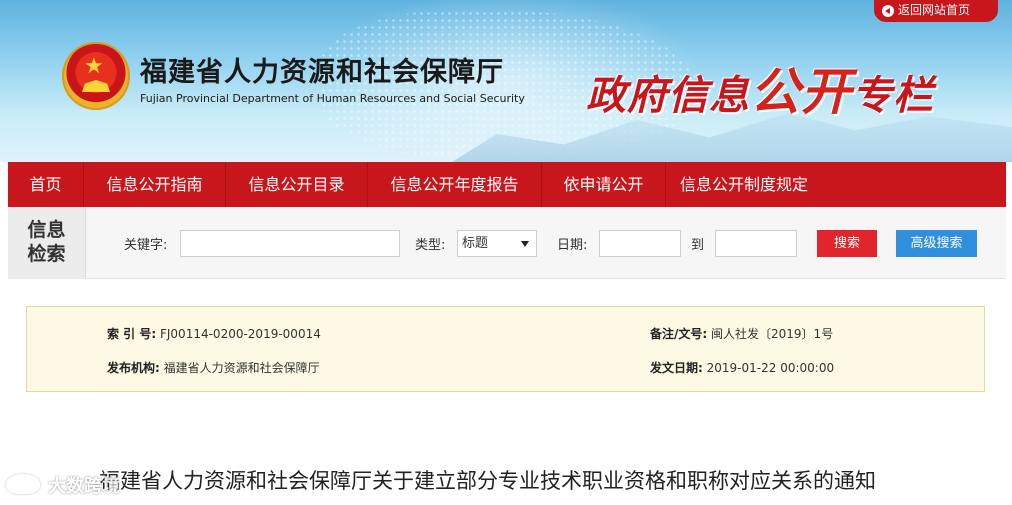  What do you see at coordinates (322, 72) in the screenshot?
I see `department-name: 福建省人力资源和社会保障厅` at bounding box center [322, 72].